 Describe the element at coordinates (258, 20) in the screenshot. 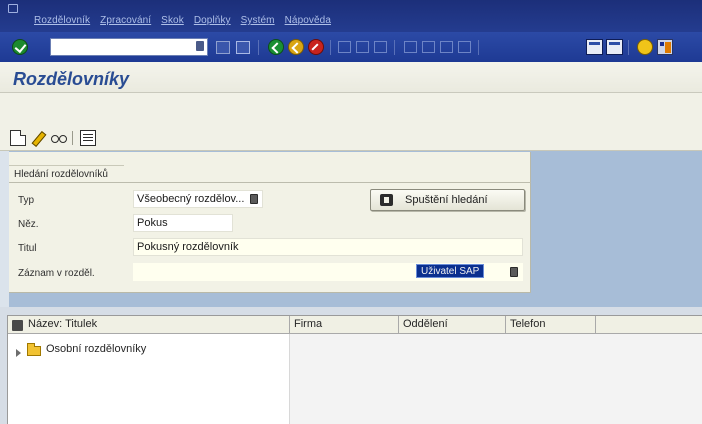

I see `menu-item-system: Systém` at that location.